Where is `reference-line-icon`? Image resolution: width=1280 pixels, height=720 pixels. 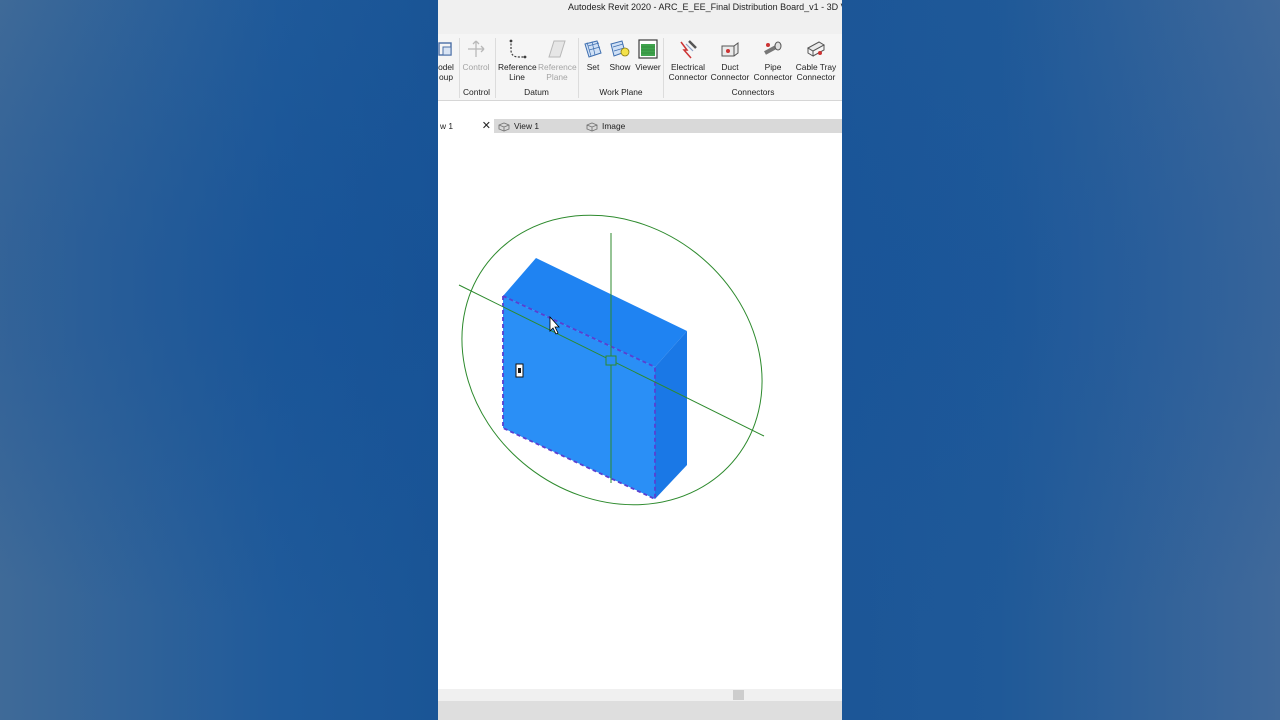
reference-line-icon is located at coordinates (518, 49).